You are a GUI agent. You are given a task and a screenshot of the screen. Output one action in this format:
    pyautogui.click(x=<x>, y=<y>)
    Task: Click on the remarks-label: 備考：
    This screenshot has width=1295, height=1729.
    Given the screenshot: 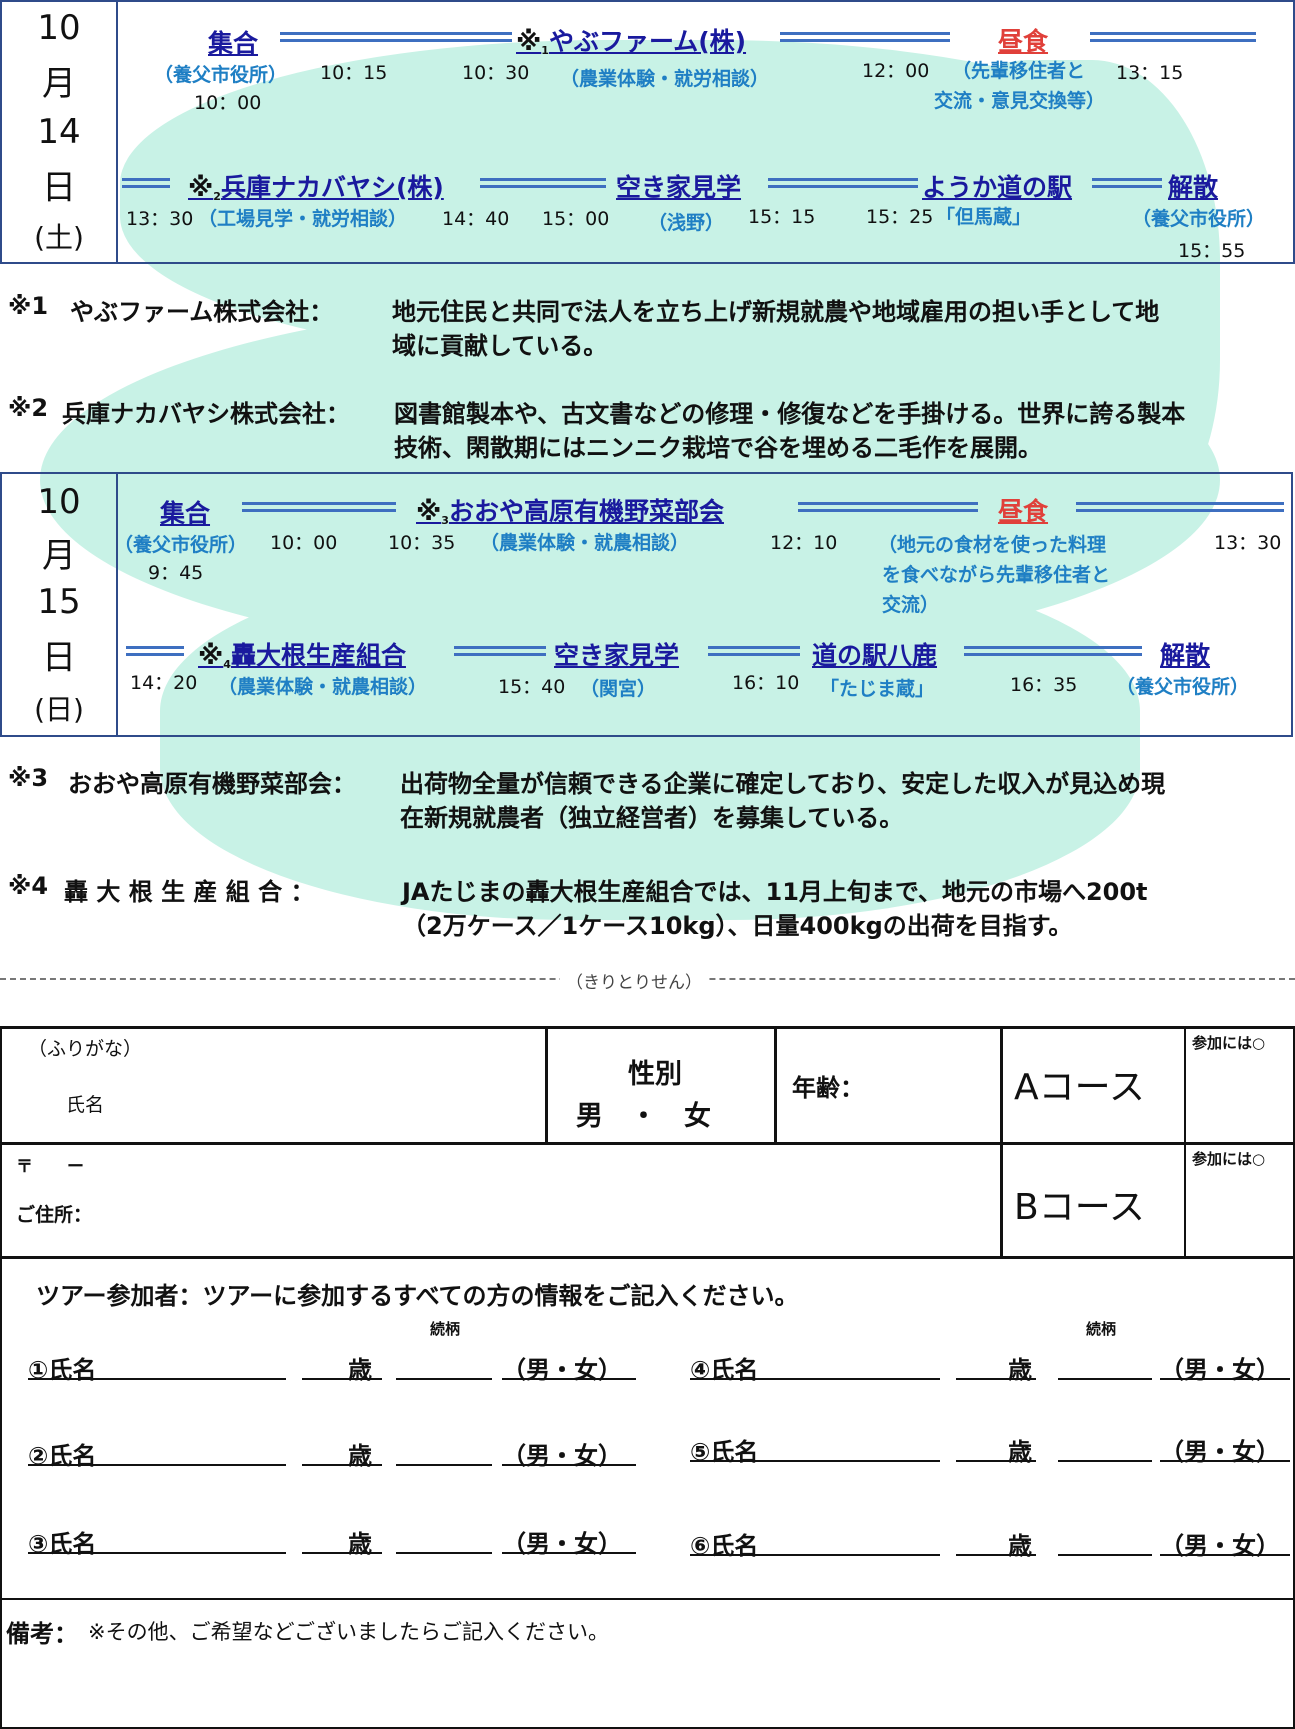 What is the action you would take?
    pyautogui.click(x=42, y=1634)
    